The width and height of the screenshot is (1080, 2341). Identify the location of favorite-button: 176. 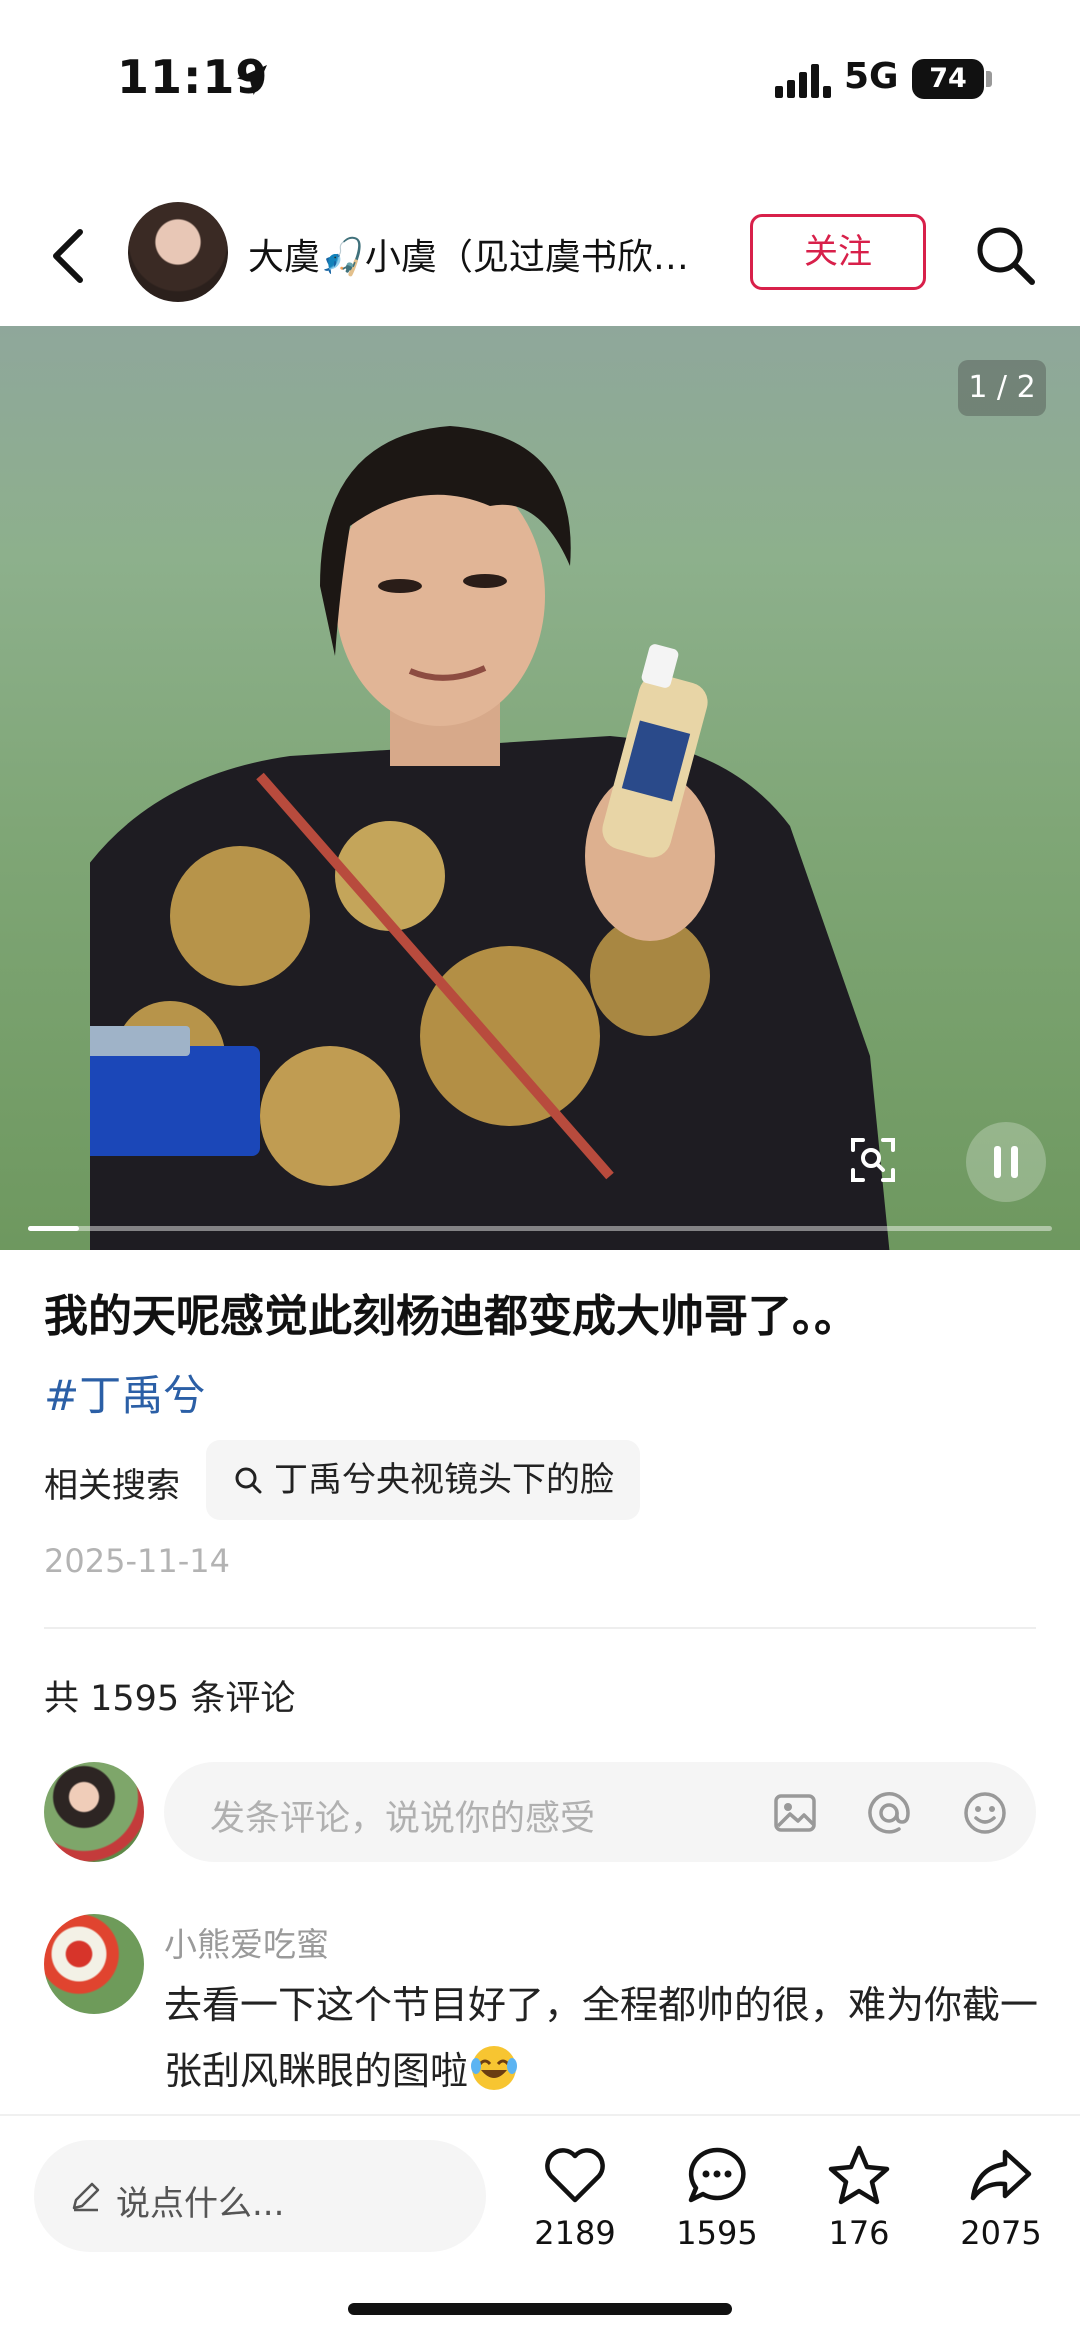
(859, 2207).